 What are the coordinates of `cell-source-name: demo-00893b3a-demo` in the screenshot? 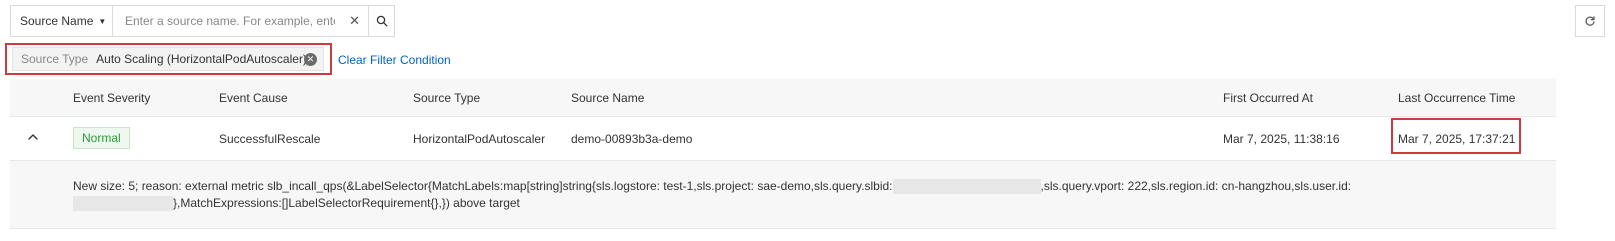 It's located at (632, 139).